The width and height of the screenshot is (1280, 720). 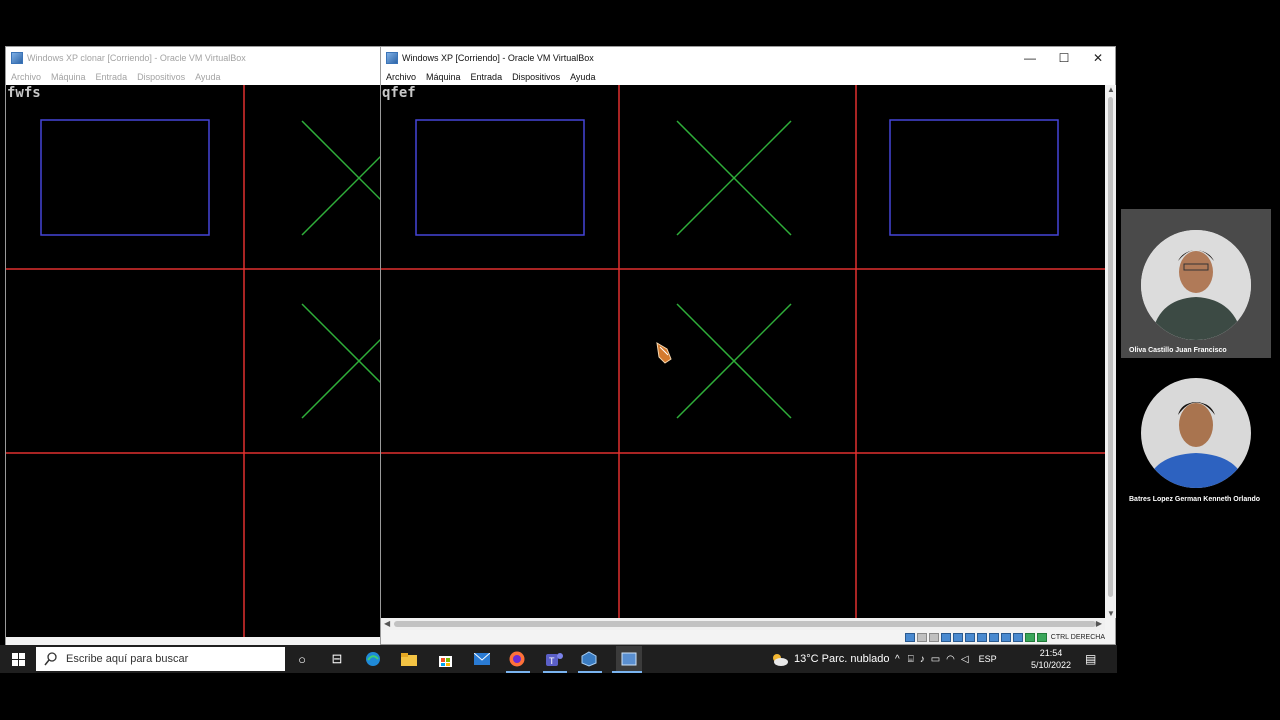 I want to click on participant-video: Batres Lopez German Kenneth Orlando, so click(x=1196, y=442).